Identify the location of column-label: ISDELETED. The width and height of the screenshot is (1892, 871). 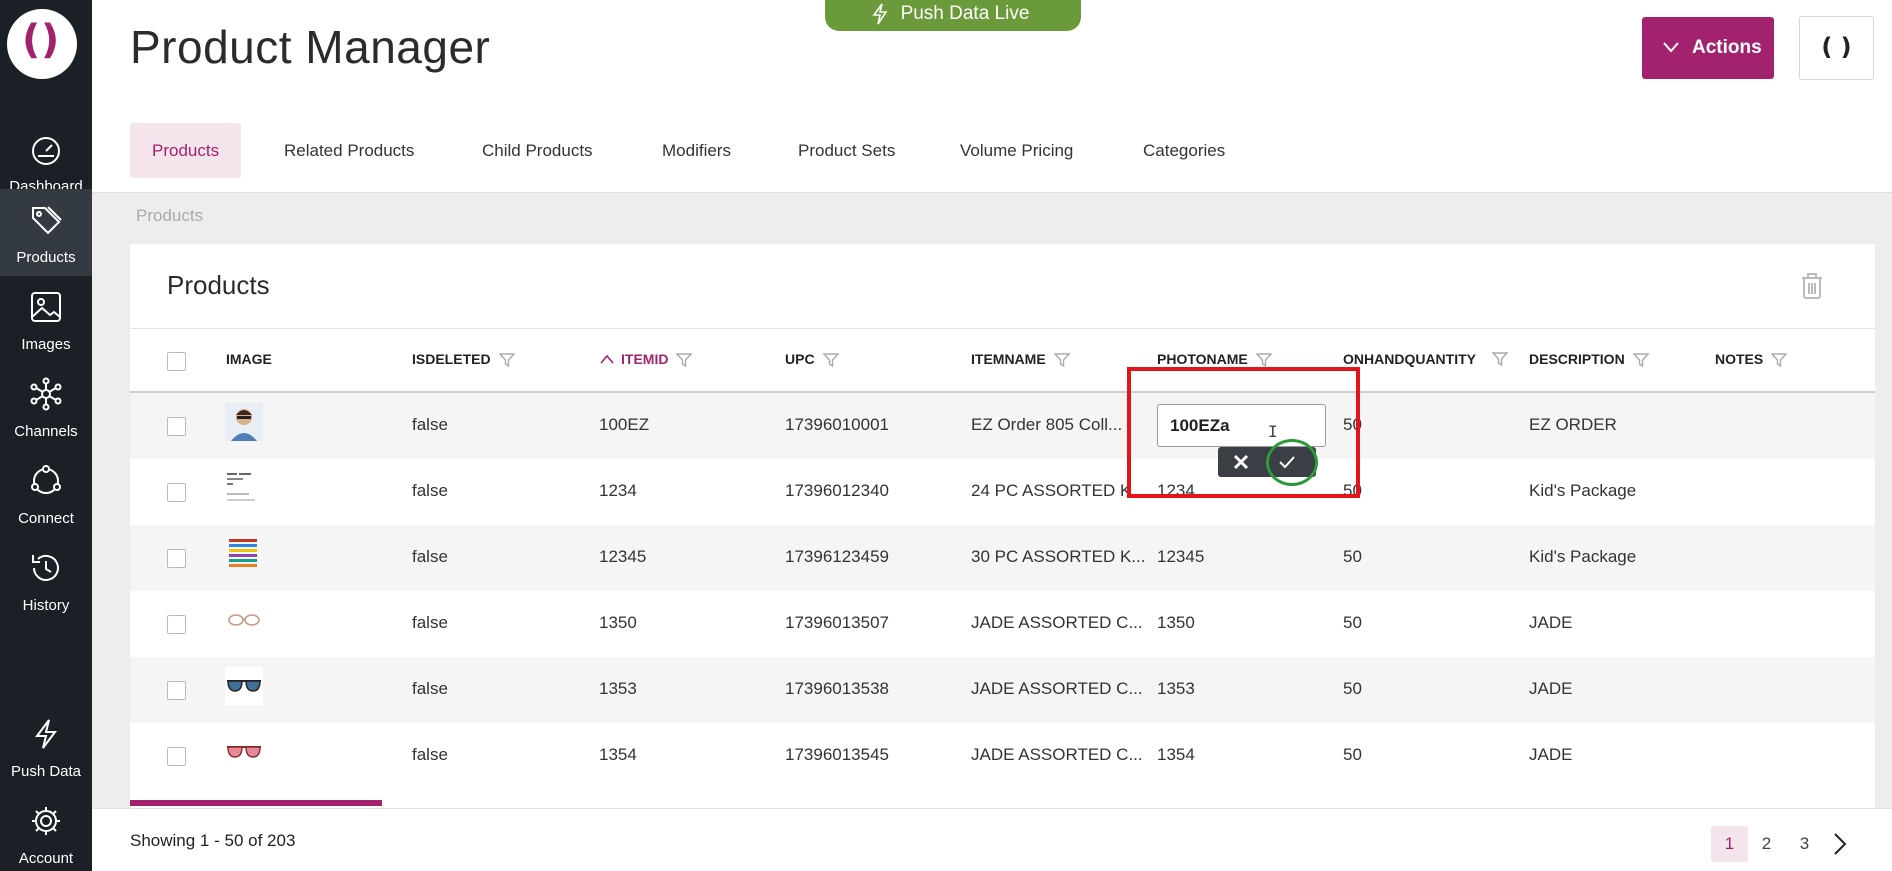
(451, 359).